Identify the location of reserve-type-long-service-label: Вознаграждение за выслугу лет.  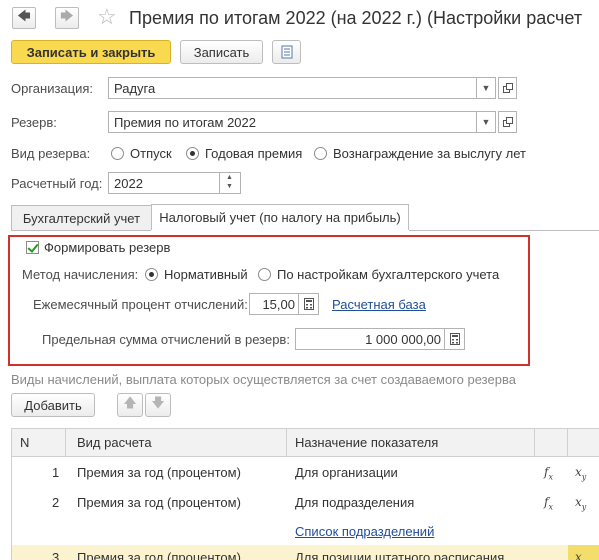
(429, 153).